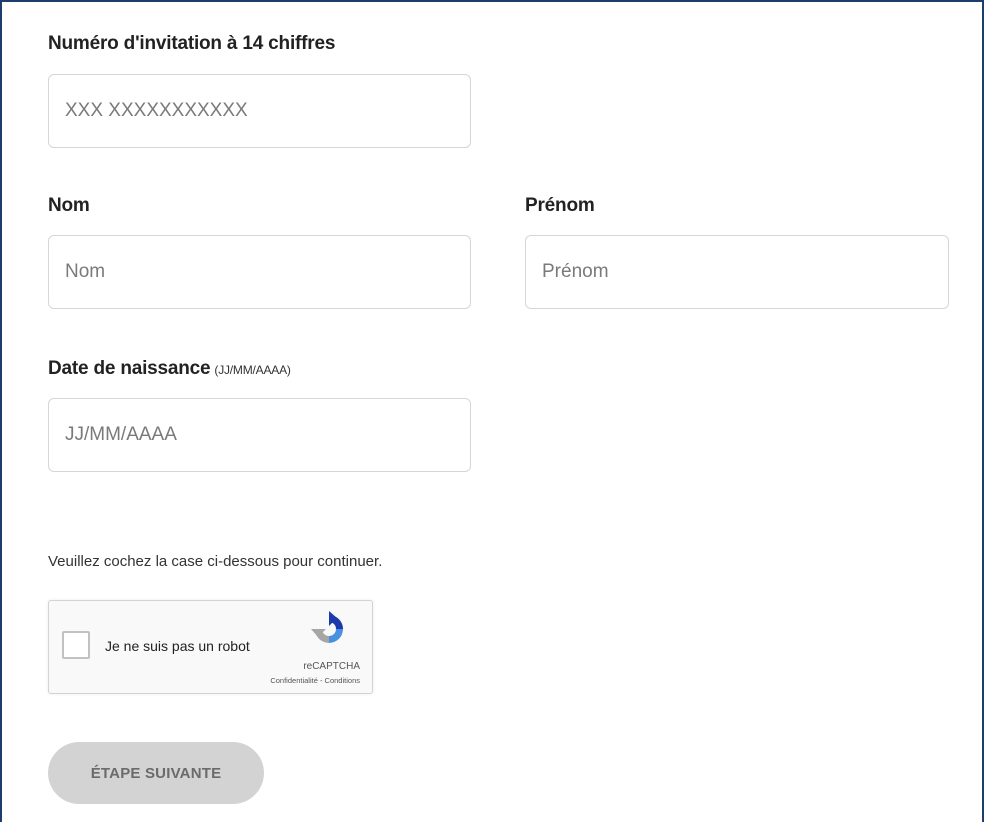  What do you see at coordinates (192, 43) in the screenshot?
I see `invitation-number-label: Numéro d'invitation à 14 chiffres` at bounding box center [192, 43].